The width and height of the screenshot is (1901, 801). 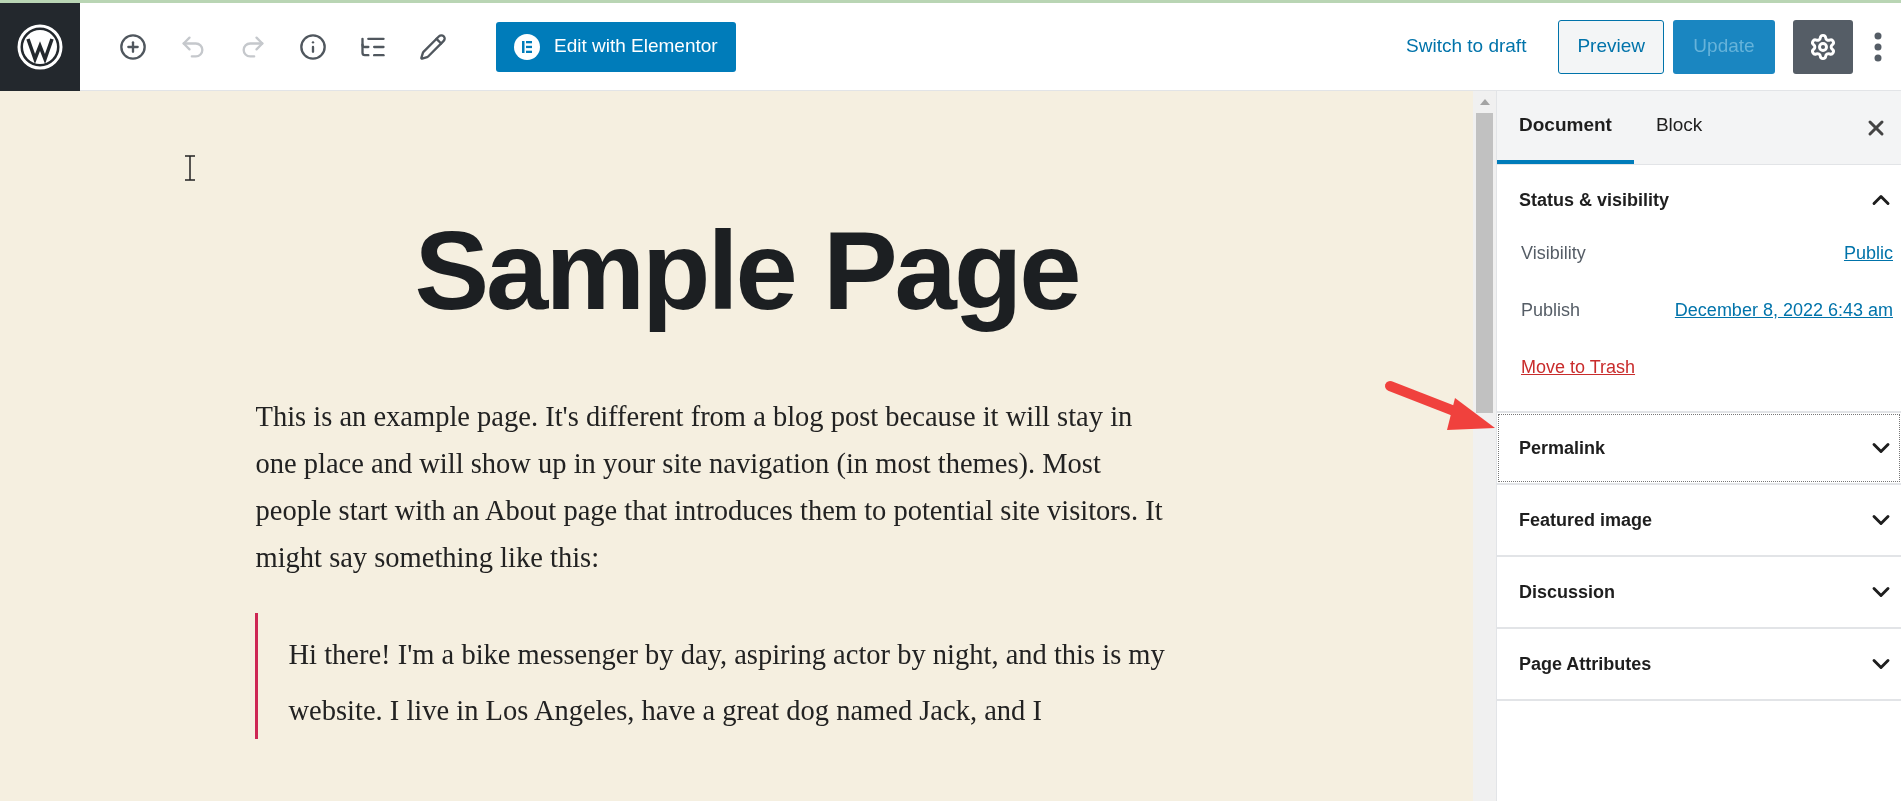 What do you see at coordinates (433, 46) in the screenshot?
I see `pencil-icon` at bounding box center [433, 46].